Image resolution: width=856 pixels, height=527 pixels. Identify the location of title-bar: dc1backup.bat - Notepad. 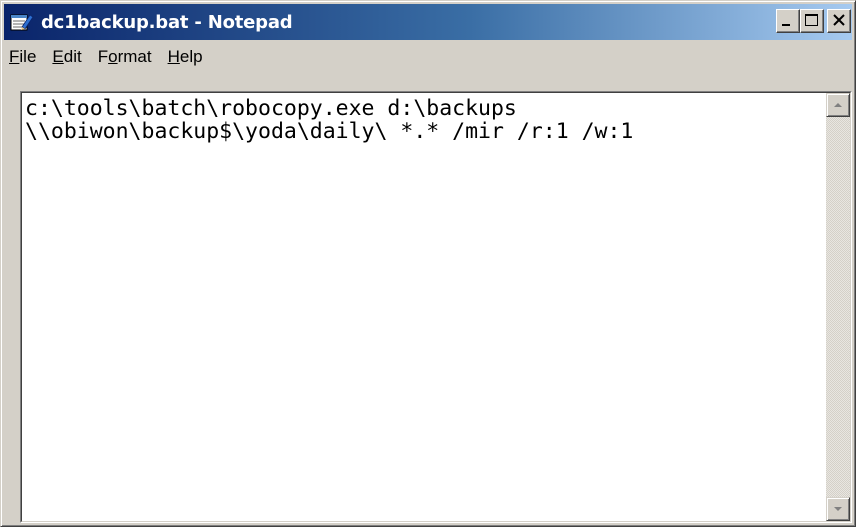
(428, 22).